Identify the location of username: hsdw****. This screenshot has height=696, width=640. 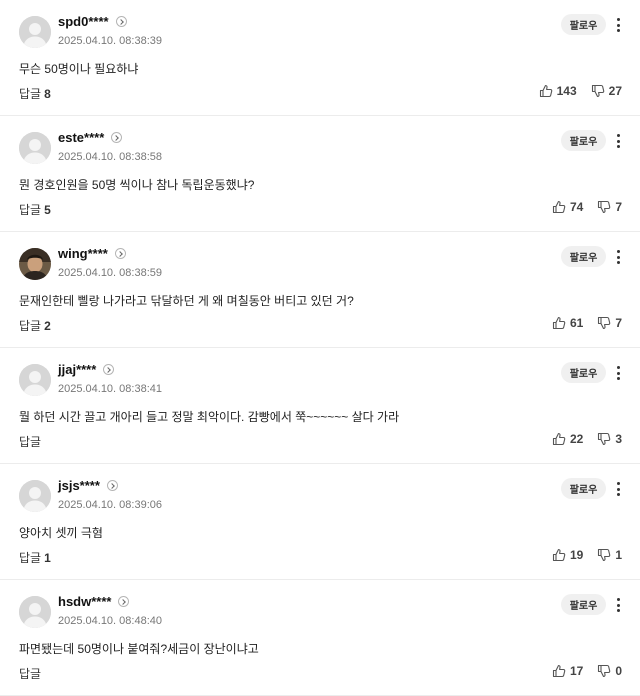
(84, 601).